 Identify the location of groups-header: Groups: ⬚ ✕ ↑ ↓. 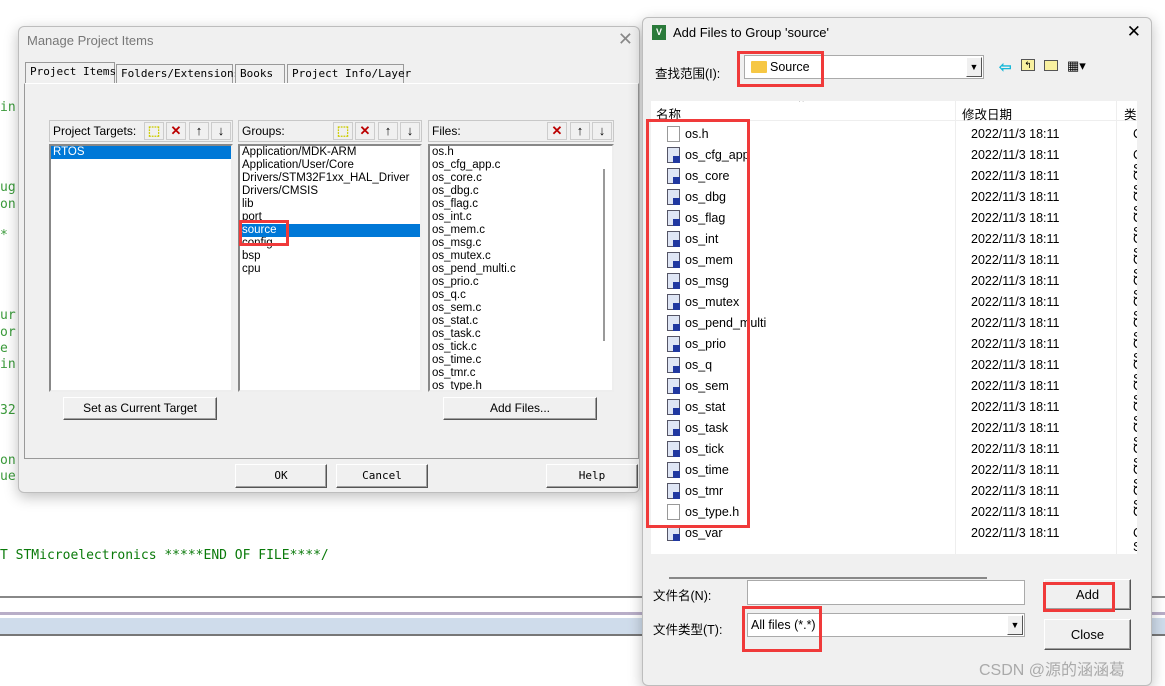
(330, 131).